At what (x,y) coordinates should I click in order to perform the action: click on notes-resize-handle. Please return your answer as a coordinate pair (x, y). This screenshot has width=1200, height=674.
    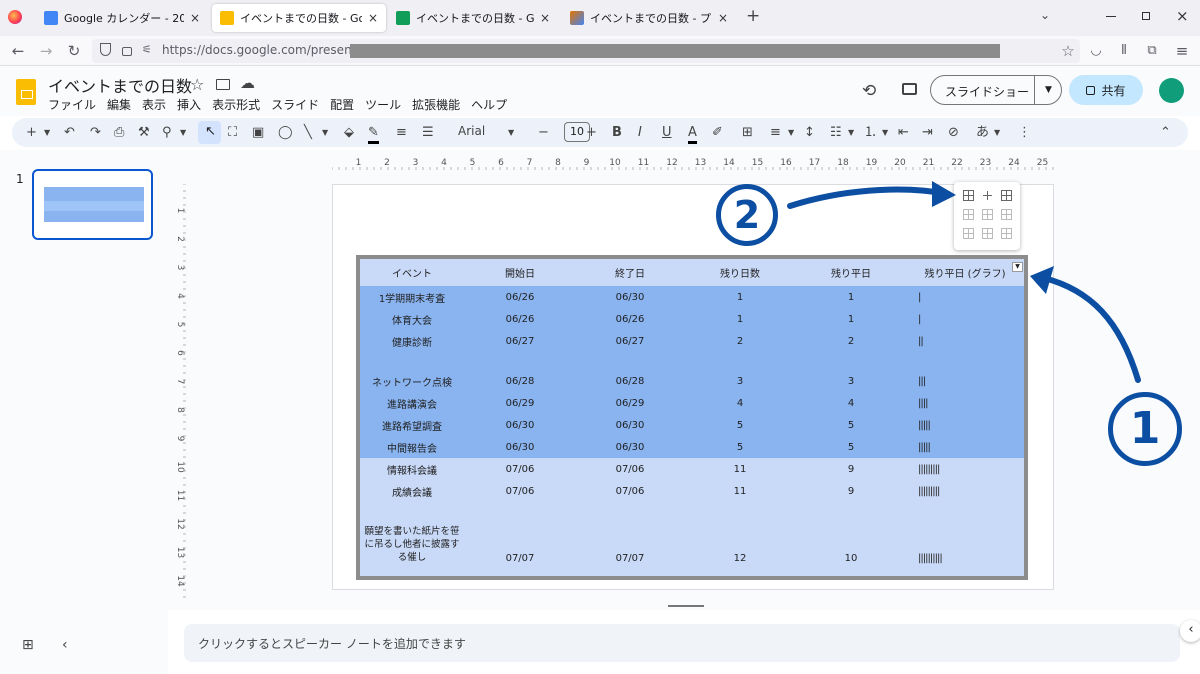
    Looking at the image, I should click on (686, 606).